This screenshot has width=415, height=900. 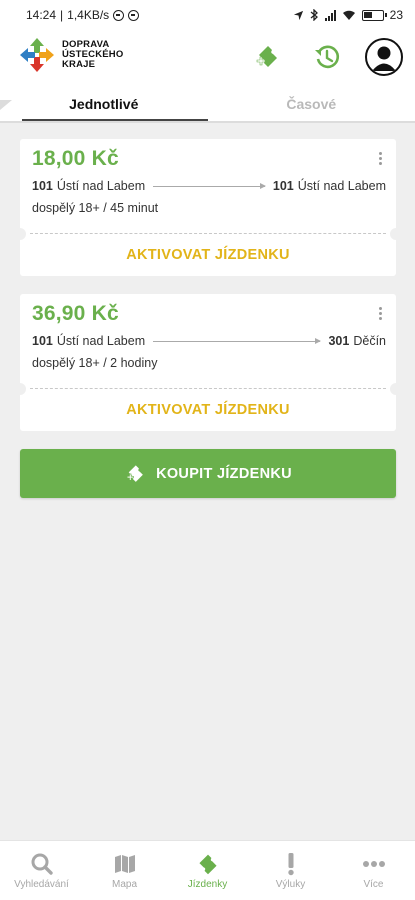 What do you see at coordinates (207, 864) in the screenshot?
I see `ticket-icon` at bounding box center [207, 864].